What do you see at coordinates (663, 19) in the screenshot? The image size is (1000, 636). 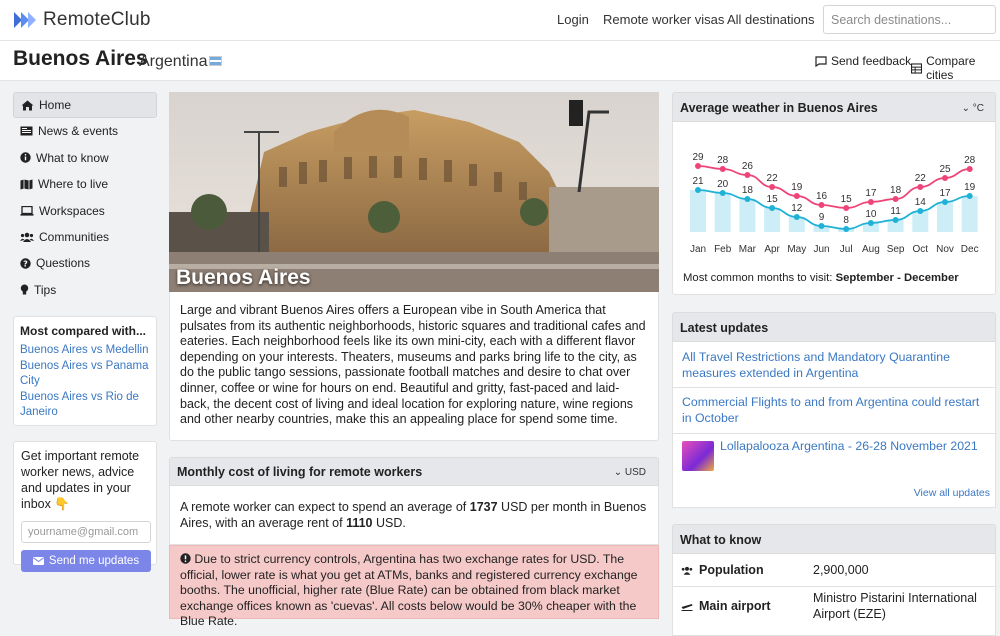 I see `remote-visas-link: Remote worker visas` at bounding box center [663, 19].